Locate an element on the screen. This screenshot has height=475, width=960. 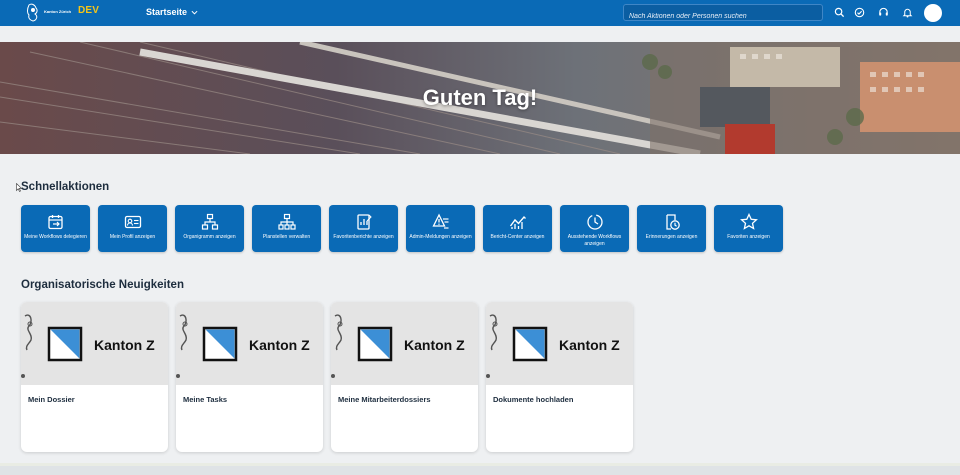
bell-icon is located at coordinates (907, 12).